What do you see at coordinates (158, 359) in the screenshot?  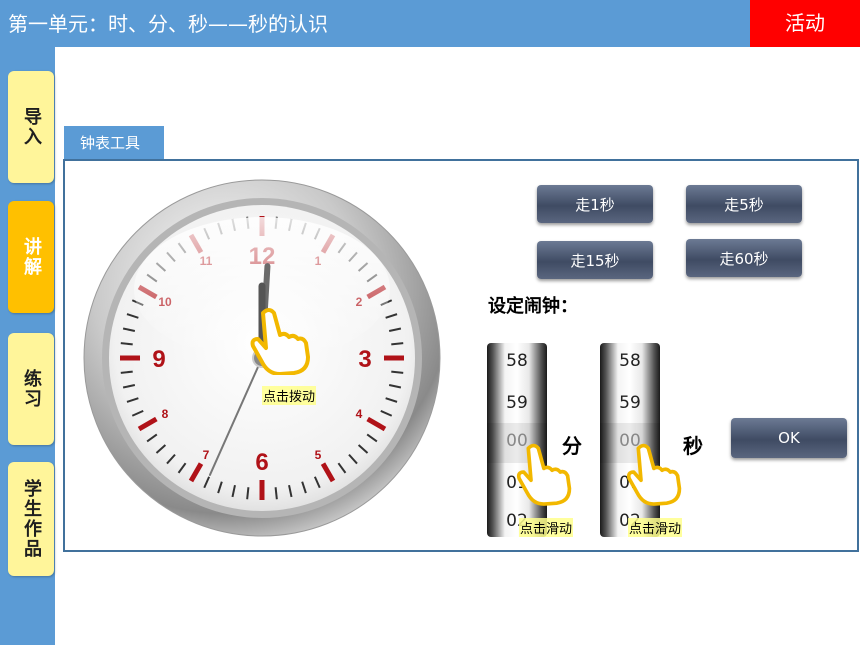 I see `clock-number: 9` at bounding box center [158, 359].